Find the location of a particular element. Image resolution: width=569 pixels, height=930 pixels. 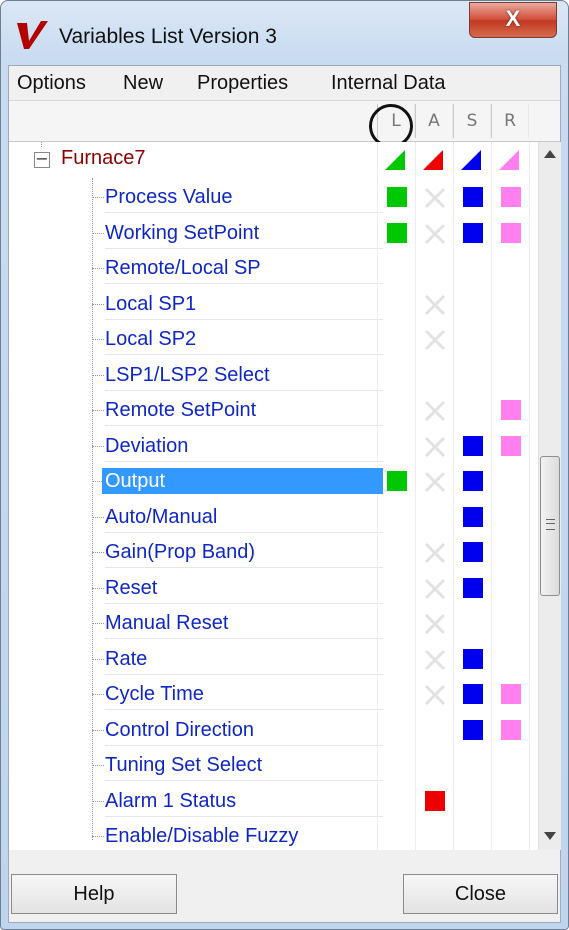

tree-item-label: LSP1/LSP2 Select is located at coordinates (189, 375).